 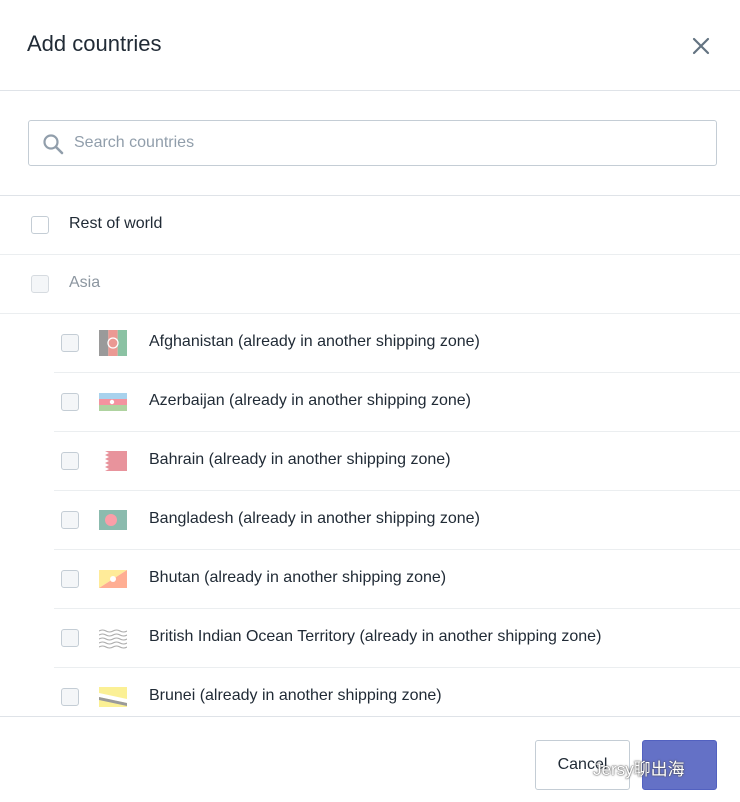 I want to click on dialog-header: Add countries, so click(x=370, y=45).